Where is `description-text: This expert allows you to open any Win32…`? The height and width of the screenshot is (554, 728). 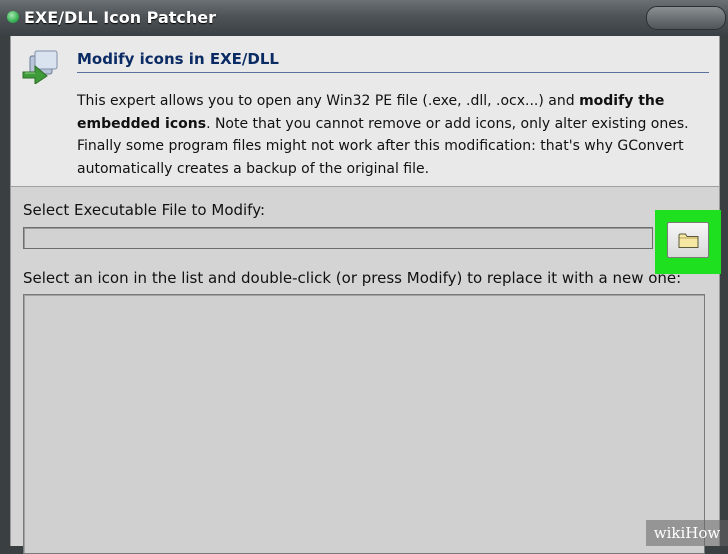
description-text: This expert allows you to open any Win32… is located at coordinates (328, 101).